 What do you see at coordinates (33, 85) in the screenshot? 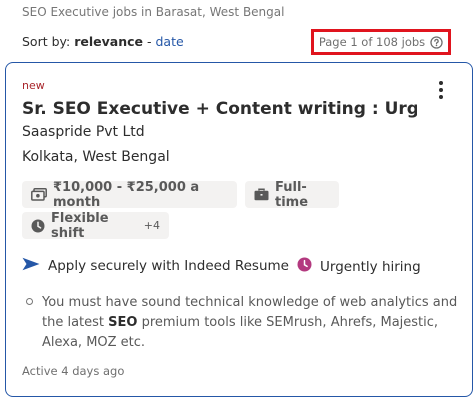
I see `new-badge: new` at bounding box center [33, 85].